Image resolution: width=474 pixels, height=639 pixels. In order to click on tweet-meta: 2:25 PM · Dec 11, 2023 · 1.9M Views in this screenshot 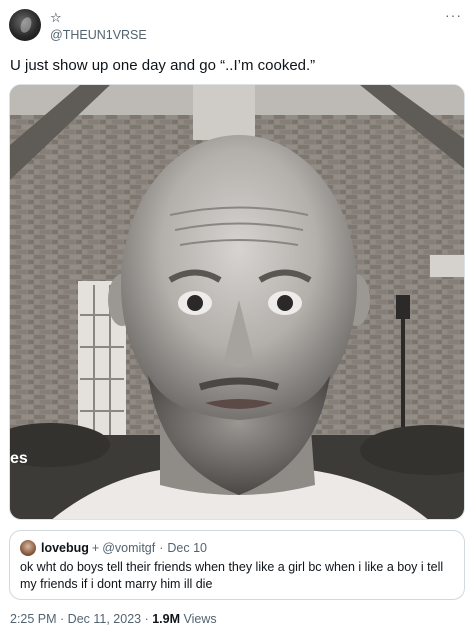, I will do `click(113, 619)`.